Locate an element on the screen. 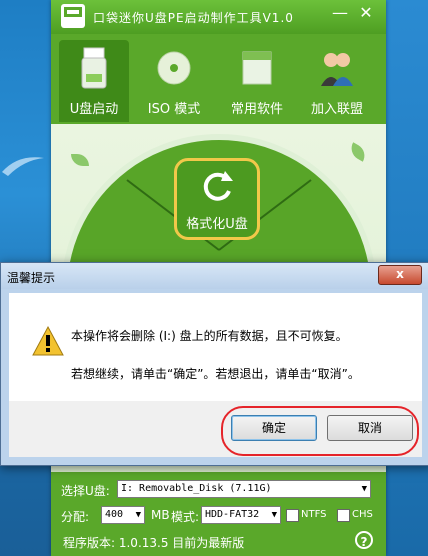 The image size is (428, 556). warning-icon is located at coordinates (48, 340).